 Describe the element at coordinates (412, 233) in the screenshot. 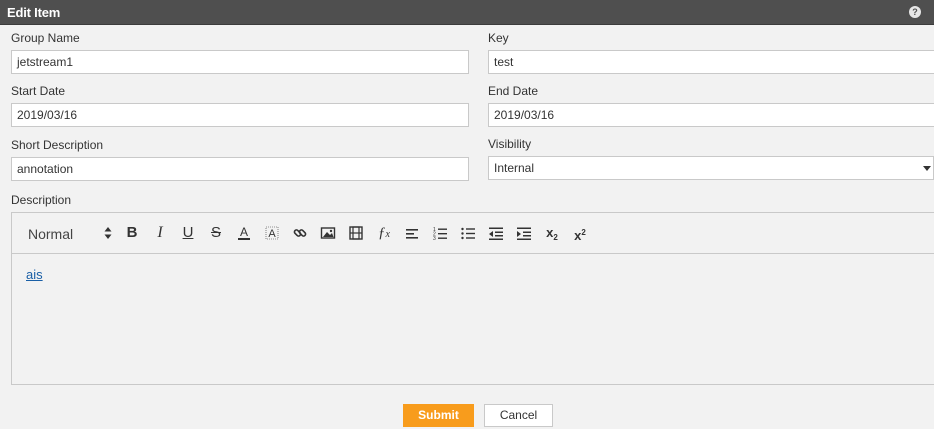

I see `align-icon` at that location.